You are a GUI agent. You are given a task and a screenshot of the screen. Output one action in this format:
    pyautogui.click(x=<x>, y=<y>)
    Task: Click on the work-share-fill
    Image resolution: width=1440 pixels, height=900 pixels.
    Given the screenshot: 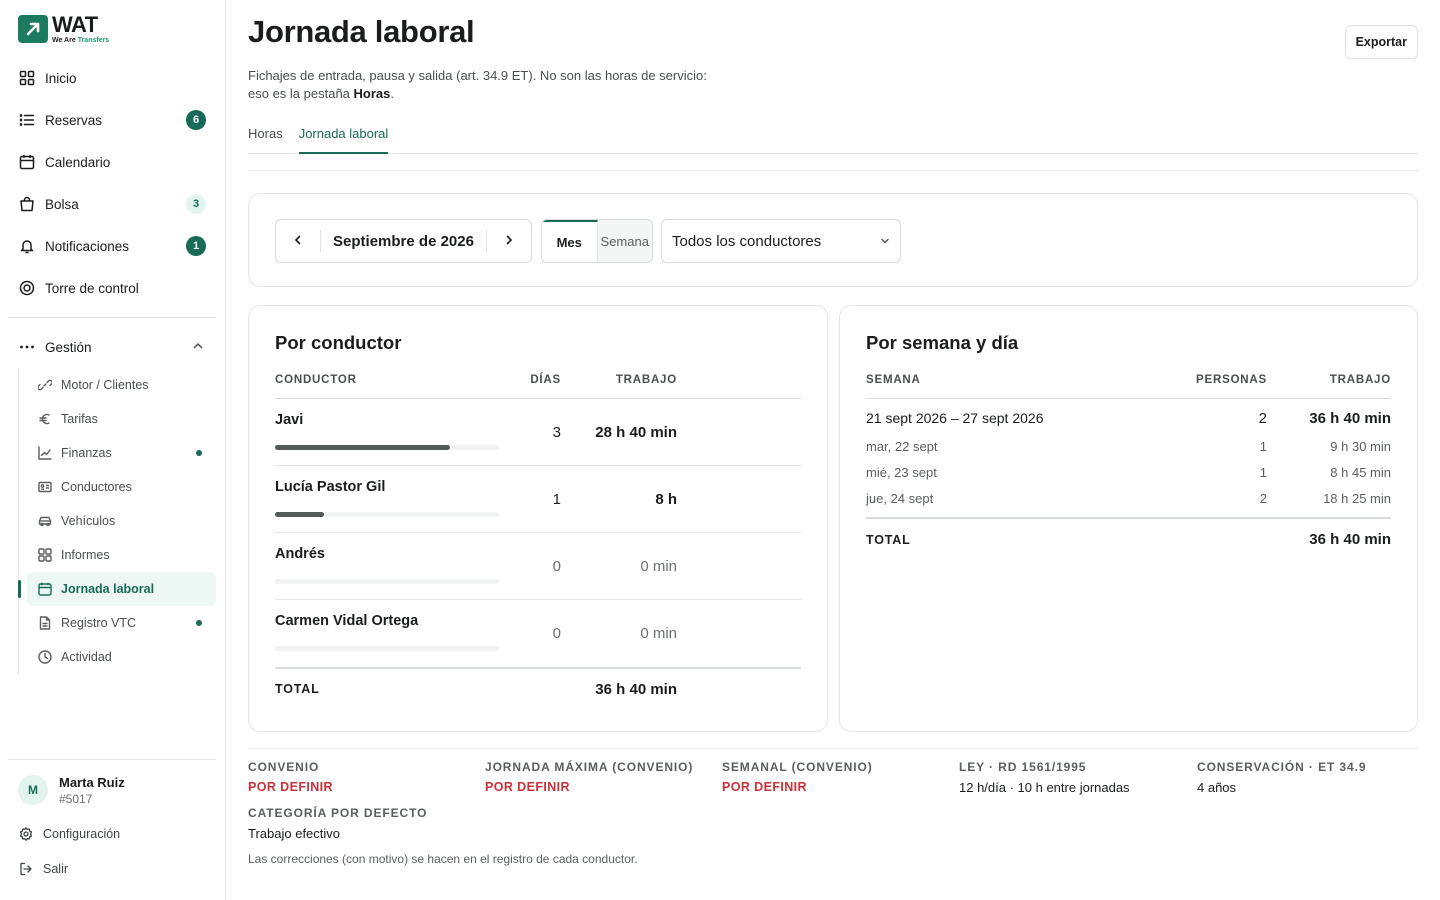 What is the action you would take?
    pyautogui.click(x=300, y=514)
    